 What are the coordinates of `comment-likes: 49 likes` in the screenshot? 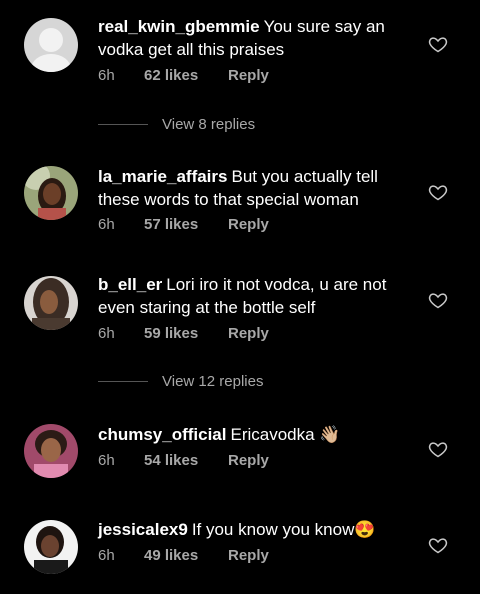 It's located at (186, 555).